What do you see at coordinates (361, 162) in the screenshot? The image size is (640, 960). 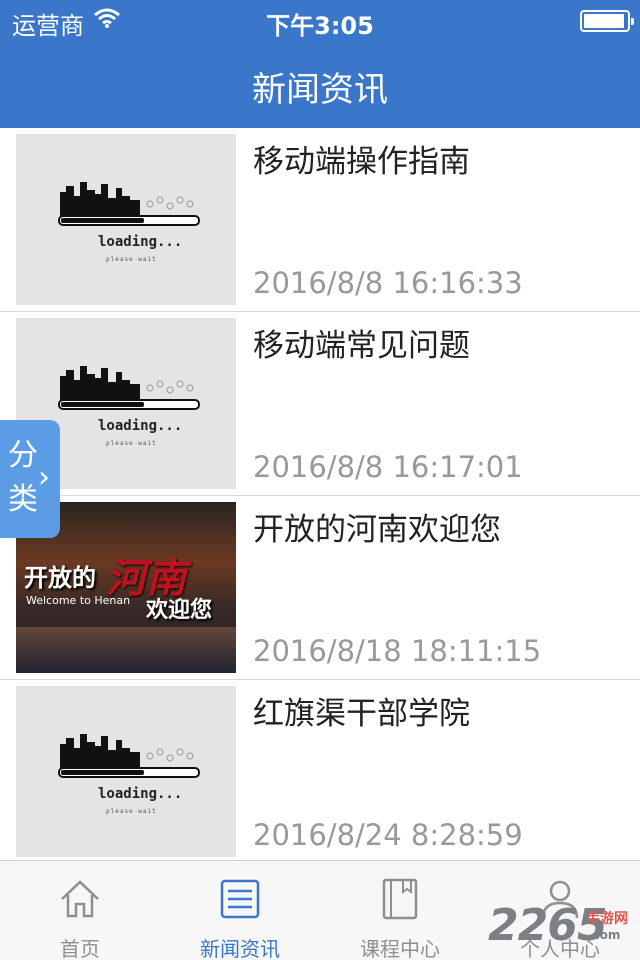 I see `news-title: 移动端操作指南` at bounding box center [361, 162].